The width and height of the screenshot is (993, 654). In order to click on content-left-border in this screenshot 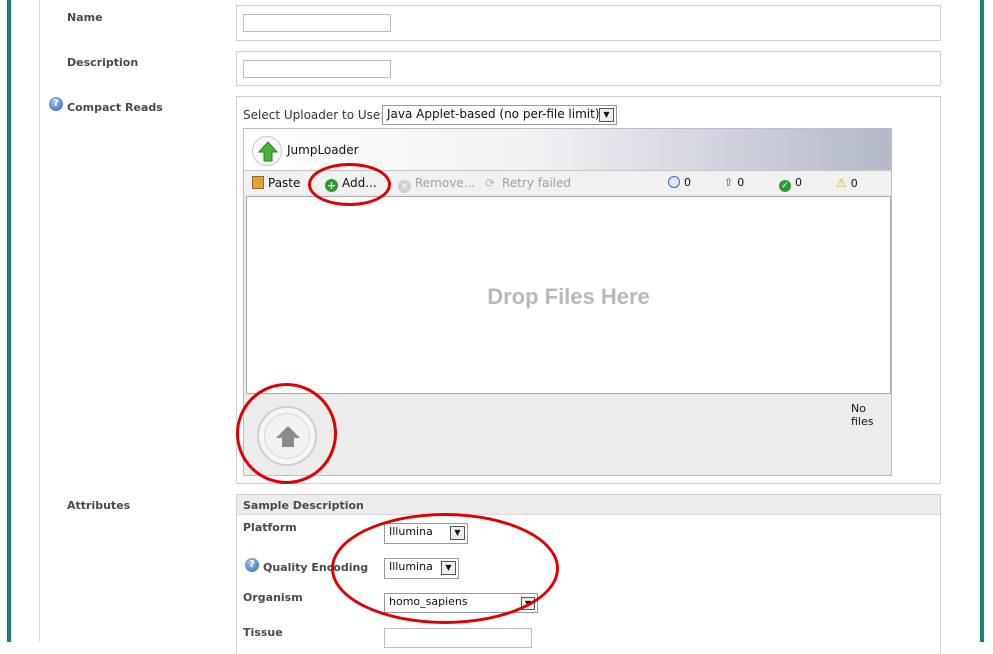, I will do `click(39, 321)`.